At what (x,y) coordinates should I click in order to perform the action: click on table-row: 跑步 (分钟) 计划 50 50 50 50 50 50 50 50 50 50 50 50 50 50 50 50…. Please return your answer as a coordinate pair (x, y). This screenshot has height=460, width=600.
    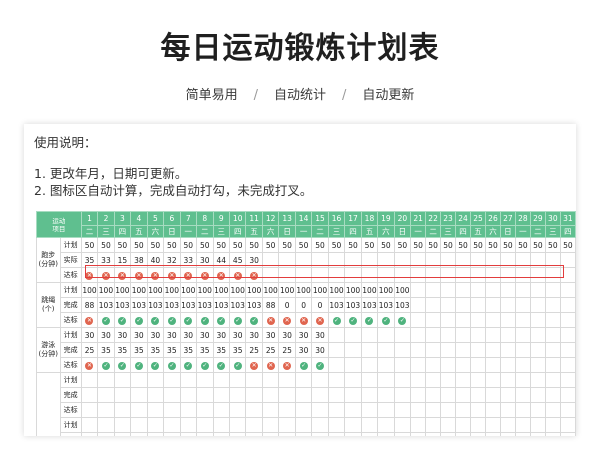
    Looking at the image, I should click on (306, 260).